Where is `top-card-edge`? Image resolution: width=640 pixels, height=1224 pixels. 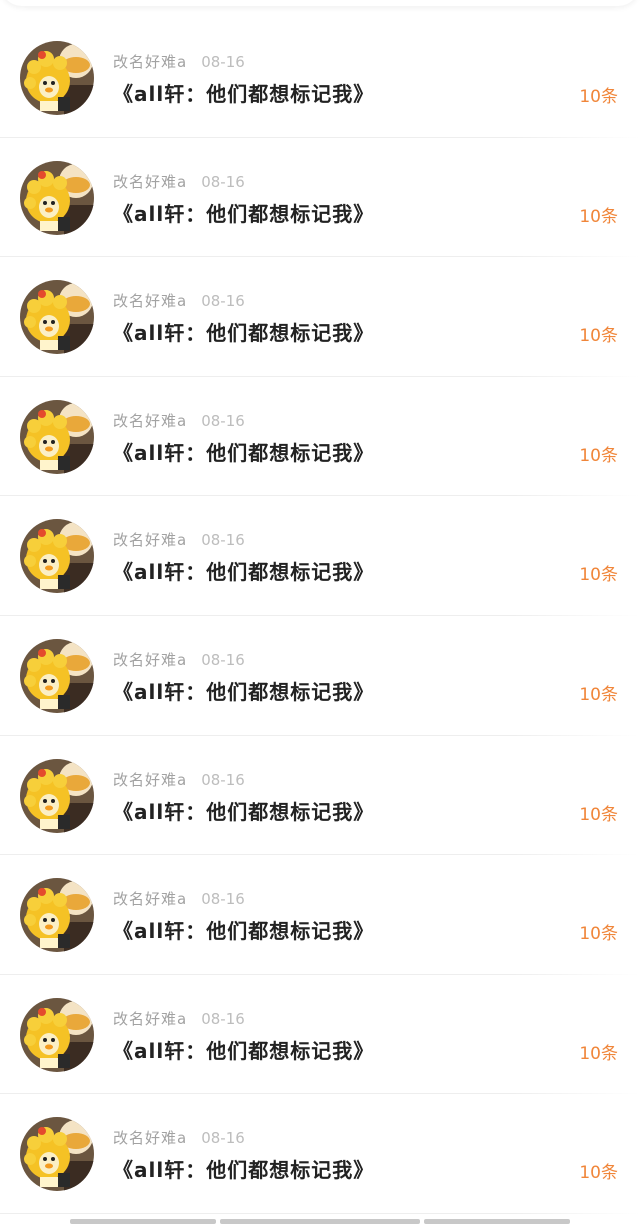 top-card-edge is located at coordinates (320, 3).